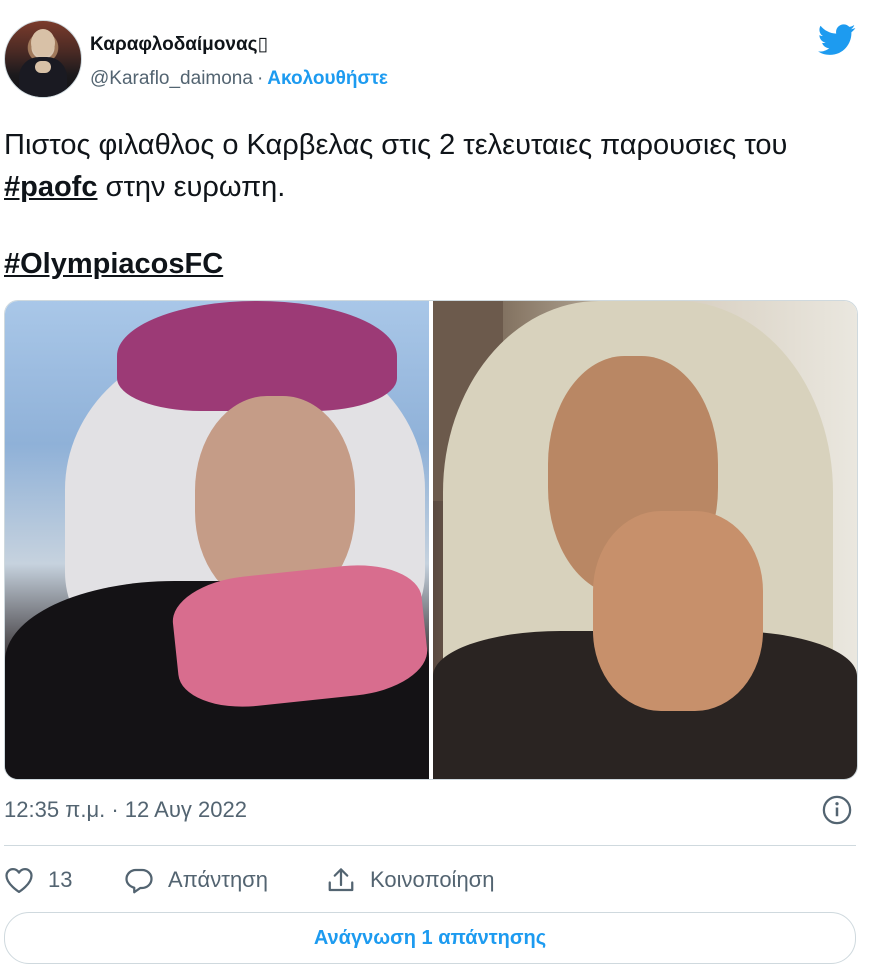  Describe the element at coordinates (50, 187) in the screenshot. I see `hashtag-paofc: #paofc` at that location.